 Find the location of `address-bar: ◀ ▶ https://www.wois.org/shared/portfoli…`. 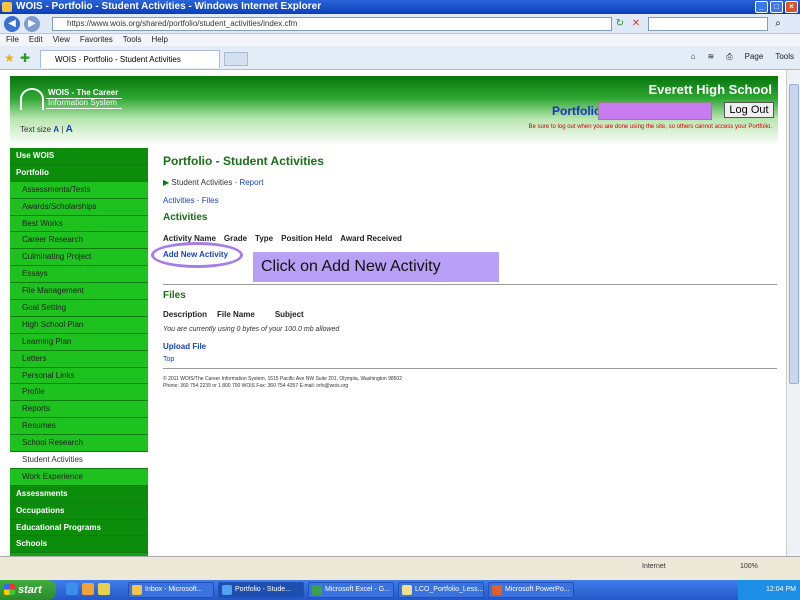

address-bar: ◀ ▶ https://www.wois.org/shared/portfoli… is located at coordinates (400, 24).